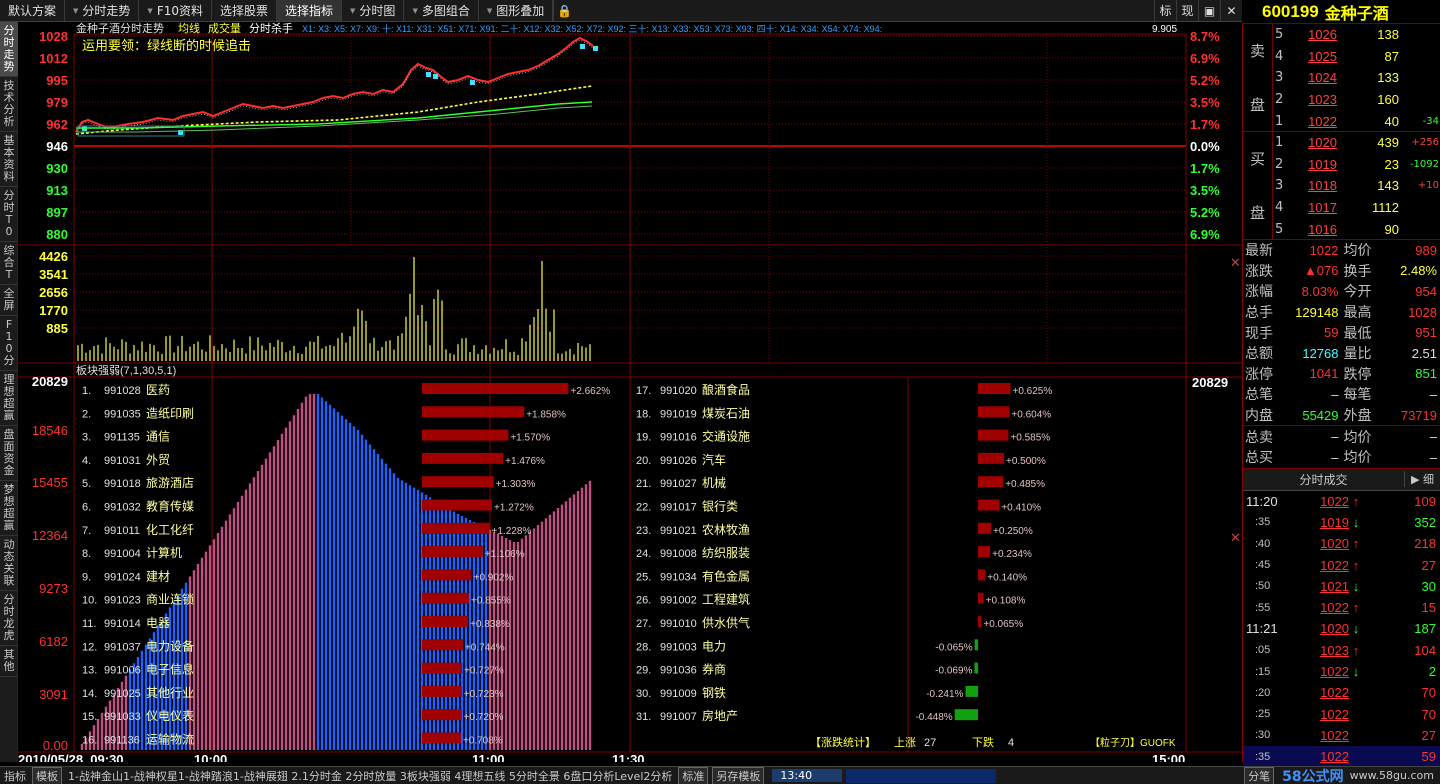 The height and width of the screenshot is (784, 1440). Describe the element at coordinates (175, 10) in the screenshot. I see `toolbar-f10: F10资料` at that location.